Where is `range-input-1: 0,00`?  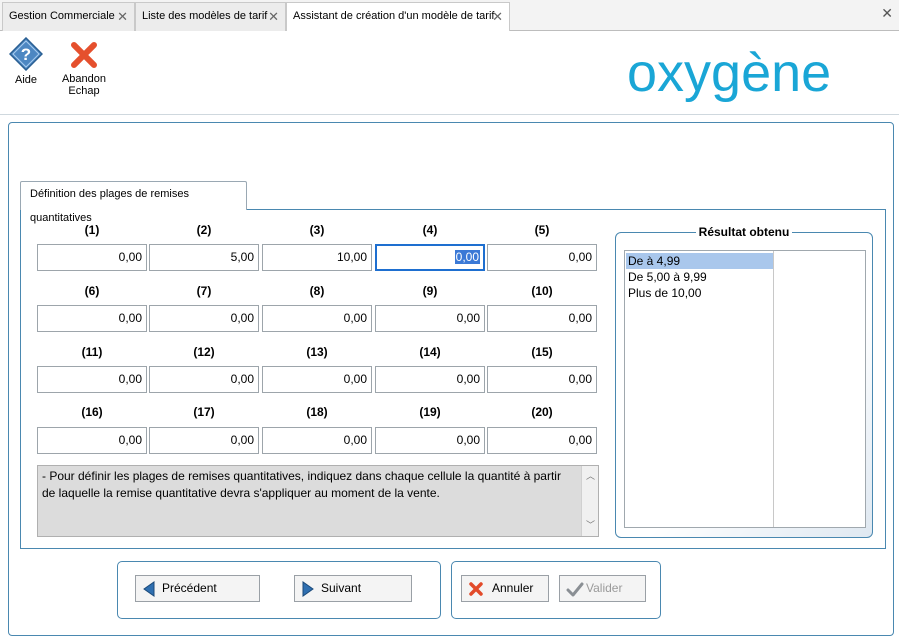
range-input-1: 0,00 is located at coordinates (92, 257).